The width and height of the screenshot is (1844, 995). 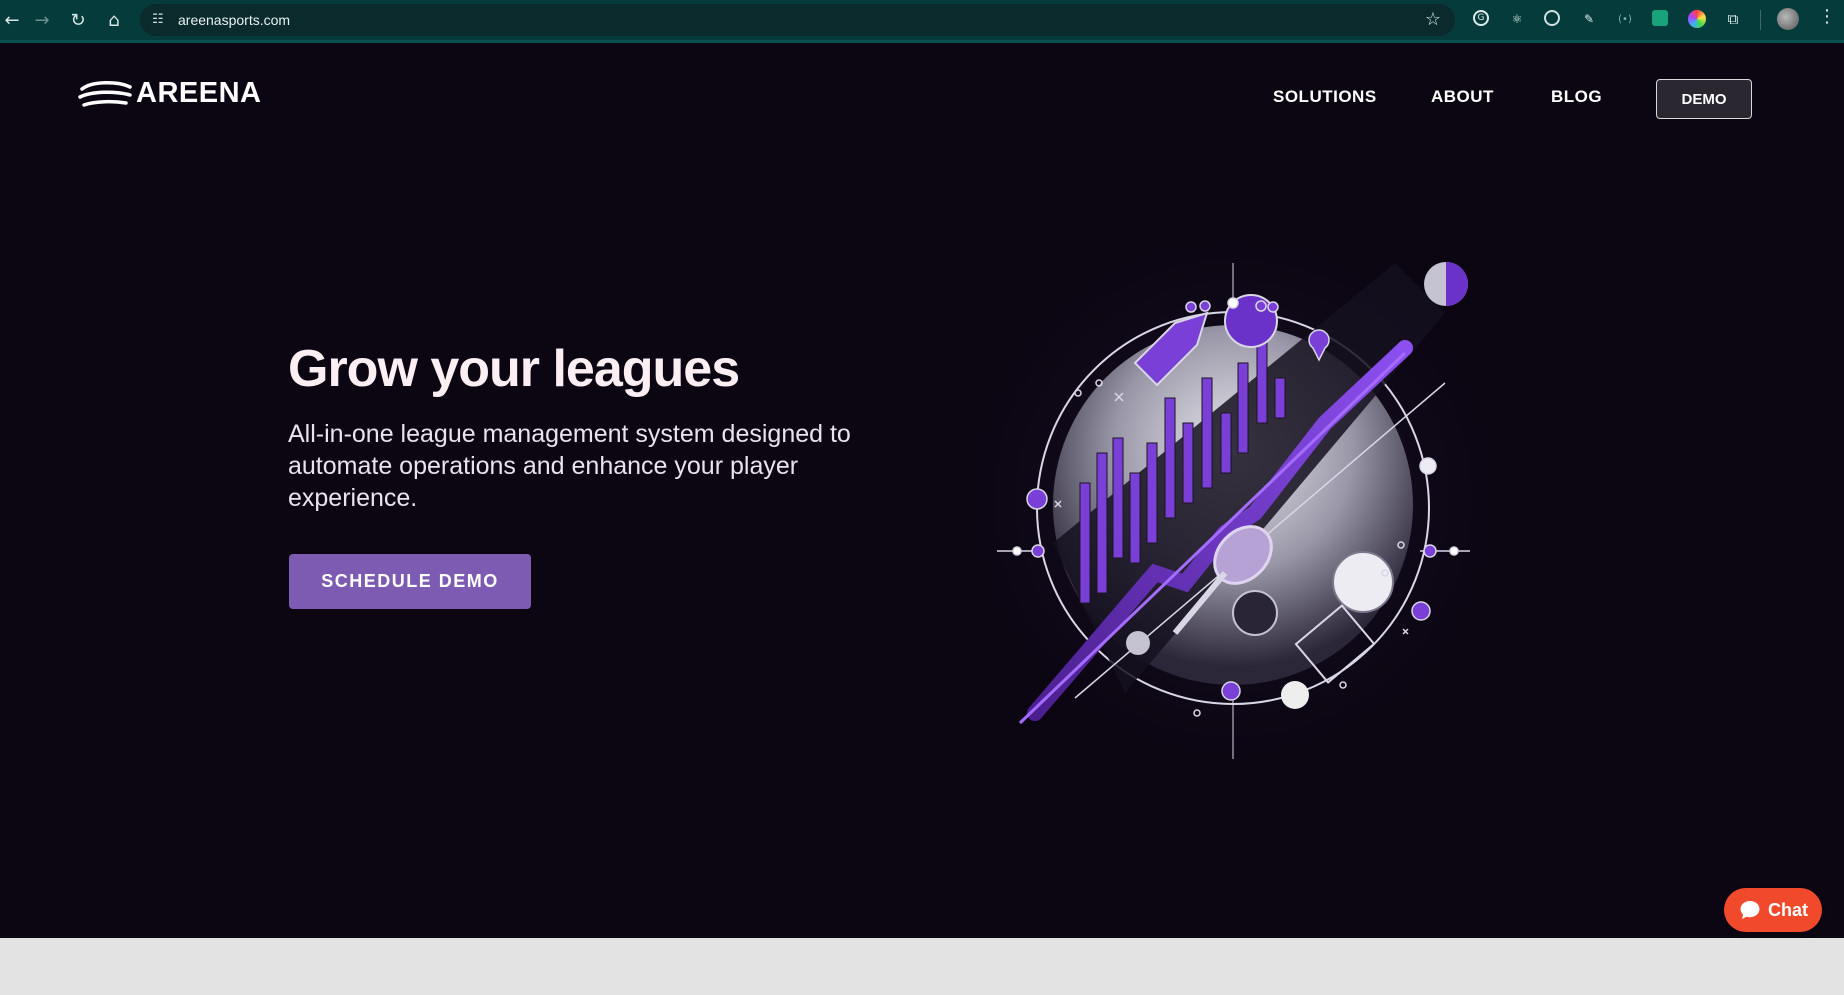 What do you see at coordinates (1788, 909) in the screenshot?
I see `chat-label: Chat` at bounding box center [1788, 909].